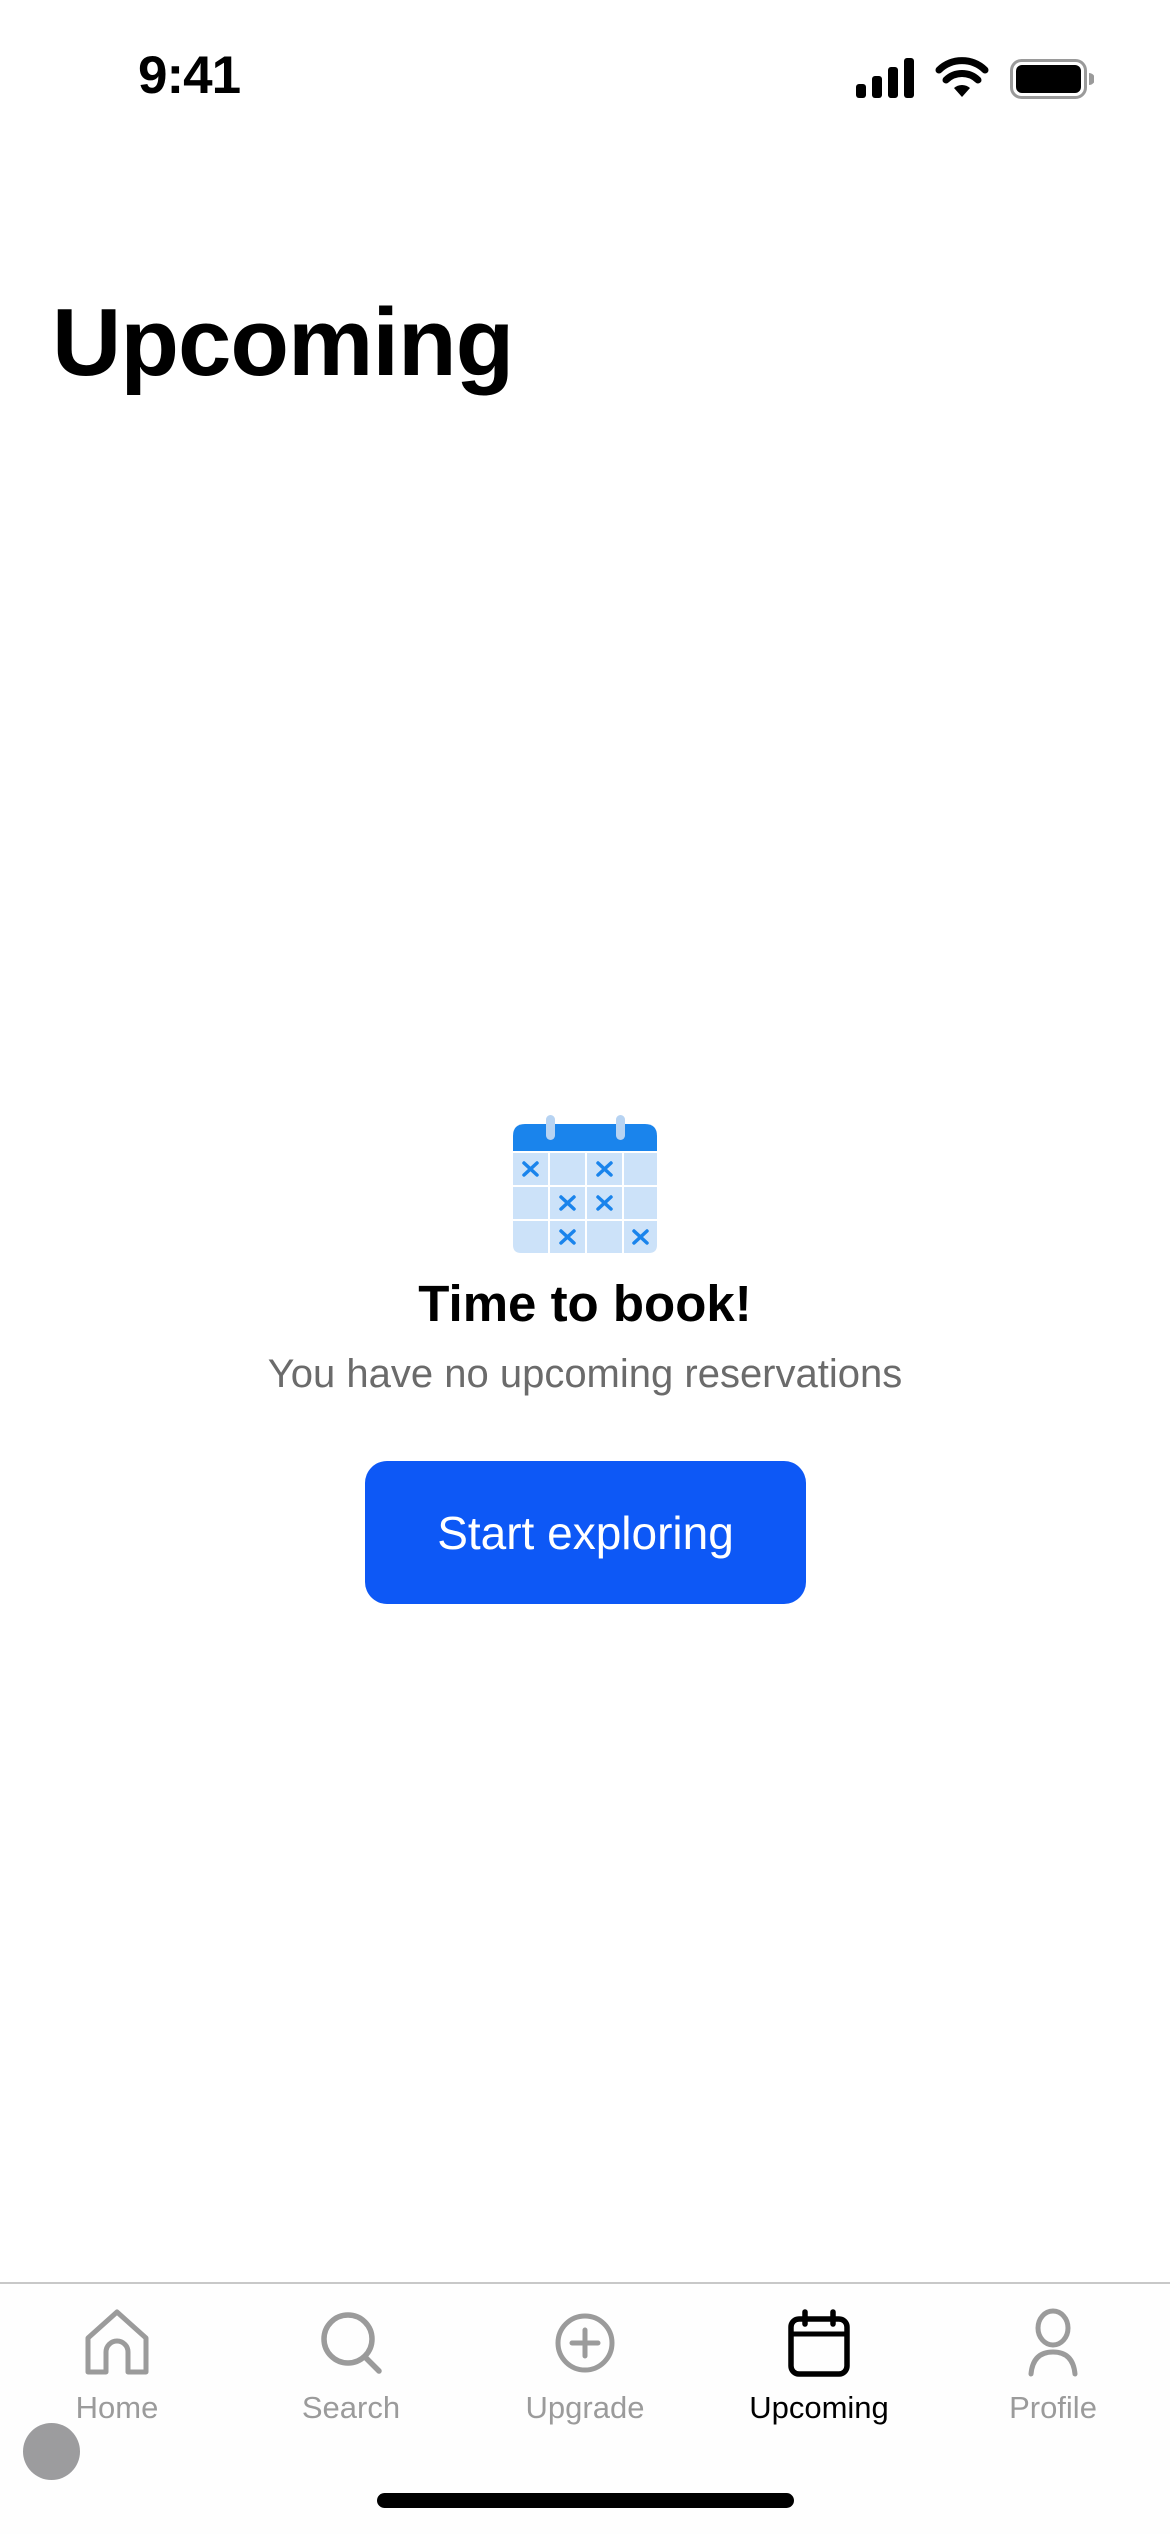 This screenshot has height=2534, width=1170. Describe the element at coordinates (585, 75) in the screenshot. I see `status-bar: 9:41` at that location.